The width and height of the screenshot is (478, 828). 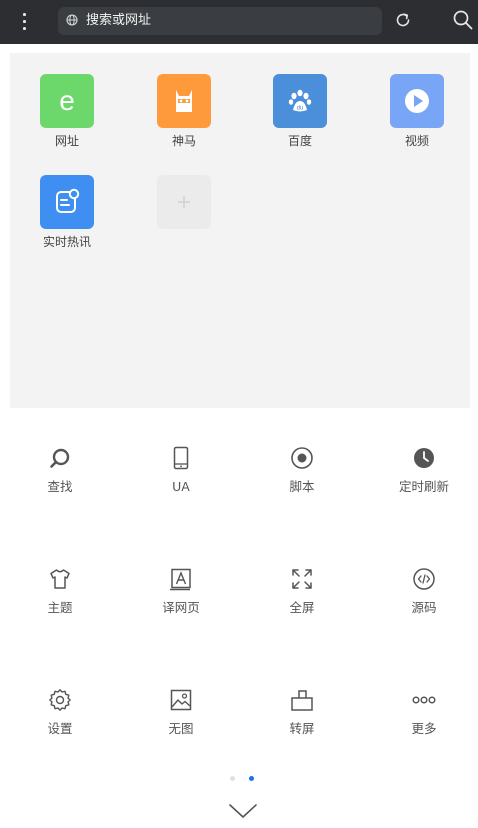 What do you see at coordinates (60, 728) in the screenshot?
I see `tool-label: 设置` at bounding box center [60, 728].